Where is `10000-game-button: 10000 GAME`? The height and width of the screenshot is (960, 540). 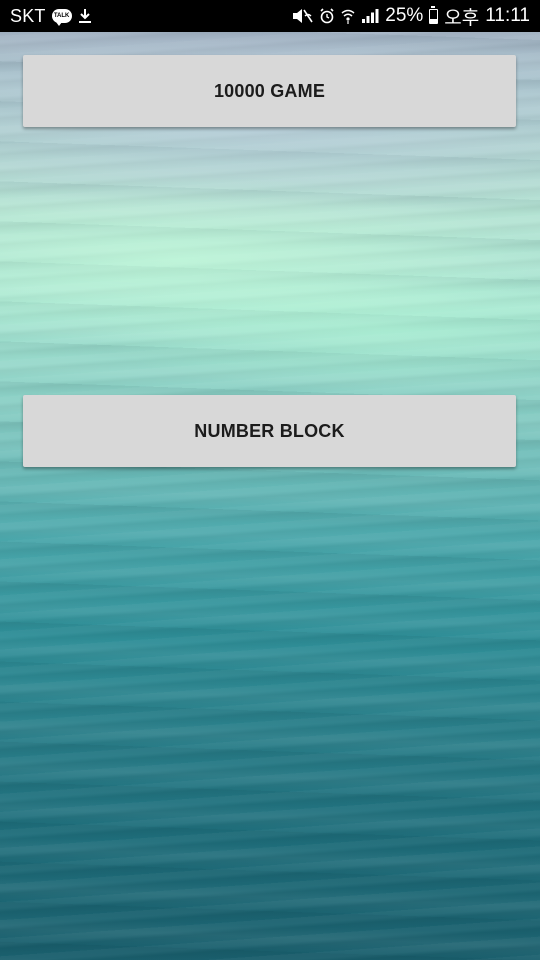 10000-game-button: 10000 GAME is located at coordinates (269, 91).